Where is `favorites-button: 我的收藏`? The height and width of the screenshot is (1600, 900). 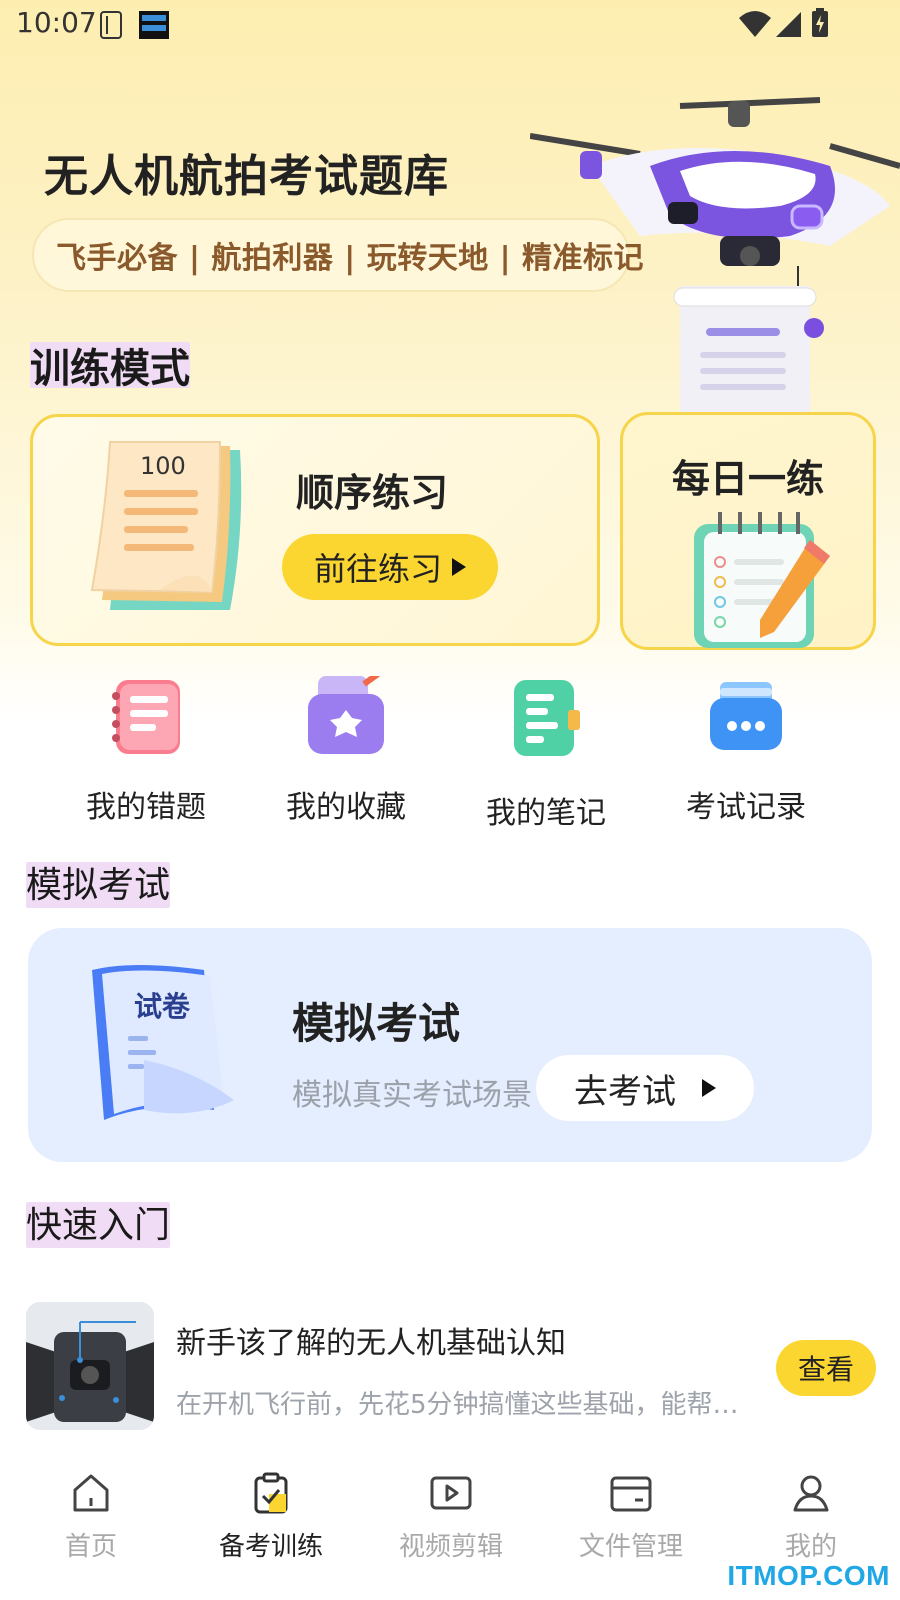
favorites-button: 我的收藏 is located at coordinates (346, 748).